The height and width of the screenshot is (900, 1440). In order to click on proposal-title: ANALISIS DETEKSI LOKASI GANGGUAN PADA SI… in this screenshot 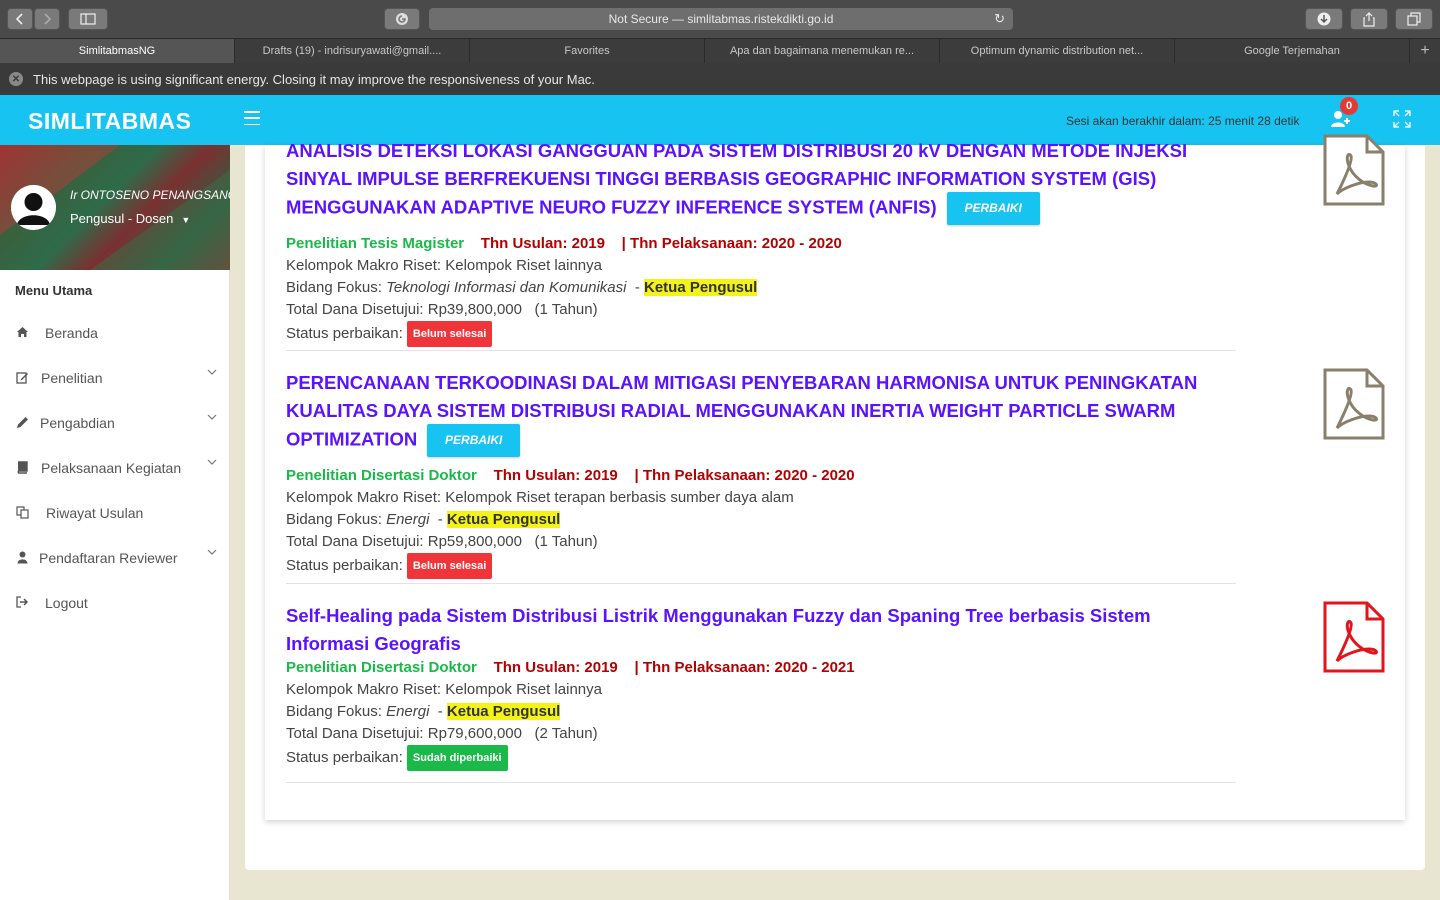, I will do `click(761, 181)`.